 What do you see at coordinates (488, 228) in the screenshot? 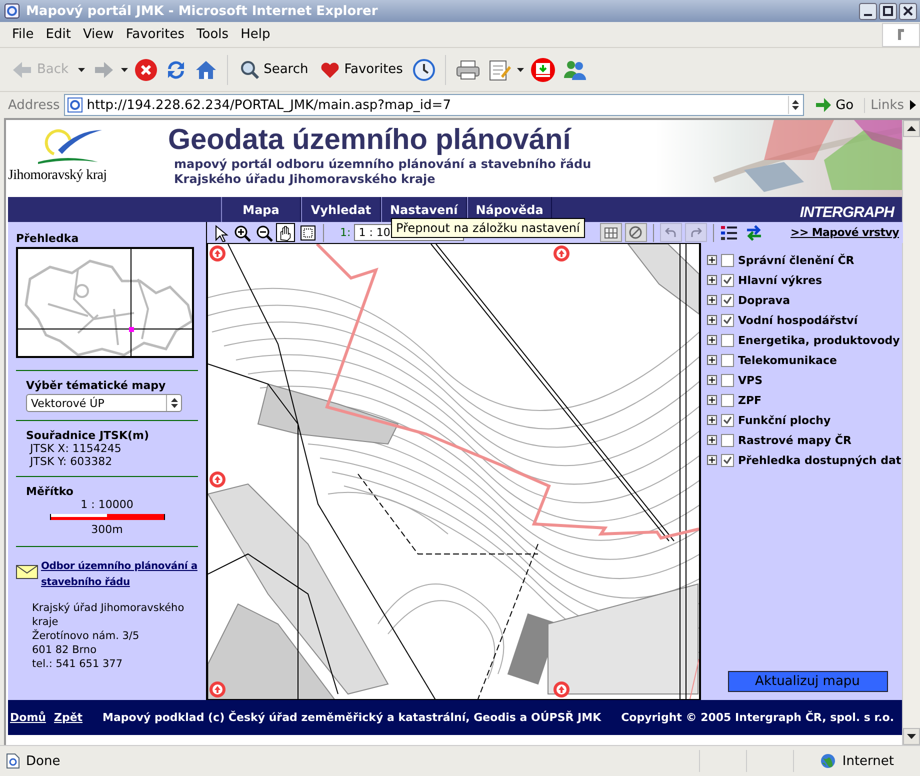
I see `tooltip: Přepnout na záložku nastavení` at bounding box center [488, 228].